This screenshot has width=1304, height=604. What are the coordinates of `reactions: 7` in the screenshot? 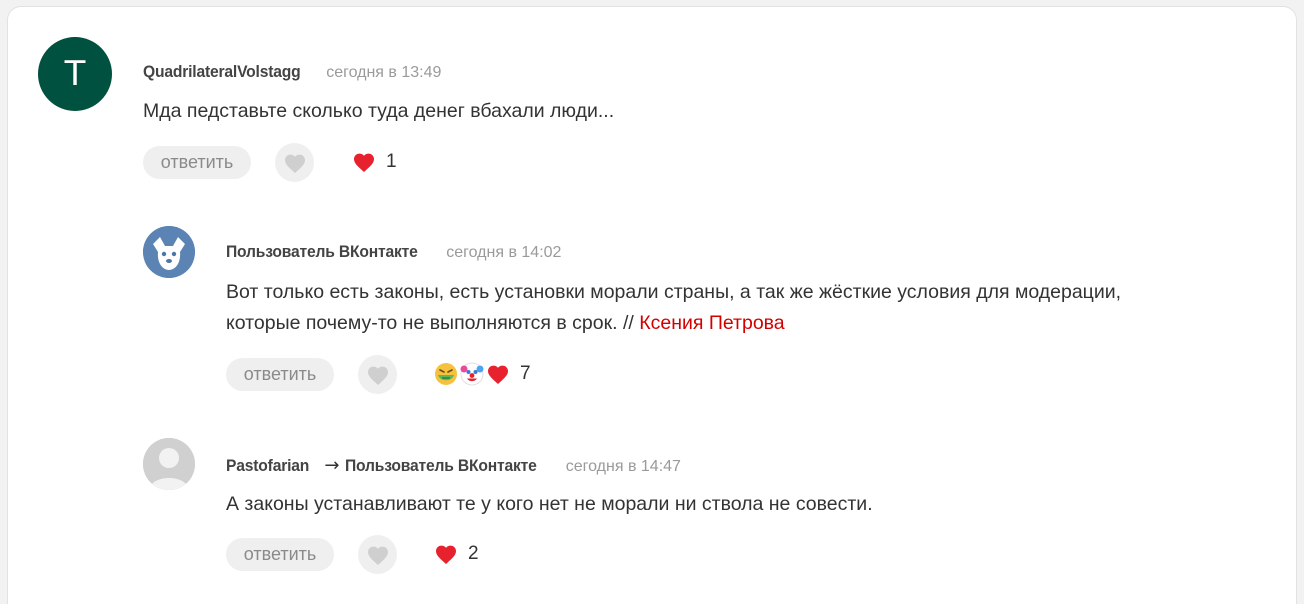 It's located at (482, 374).